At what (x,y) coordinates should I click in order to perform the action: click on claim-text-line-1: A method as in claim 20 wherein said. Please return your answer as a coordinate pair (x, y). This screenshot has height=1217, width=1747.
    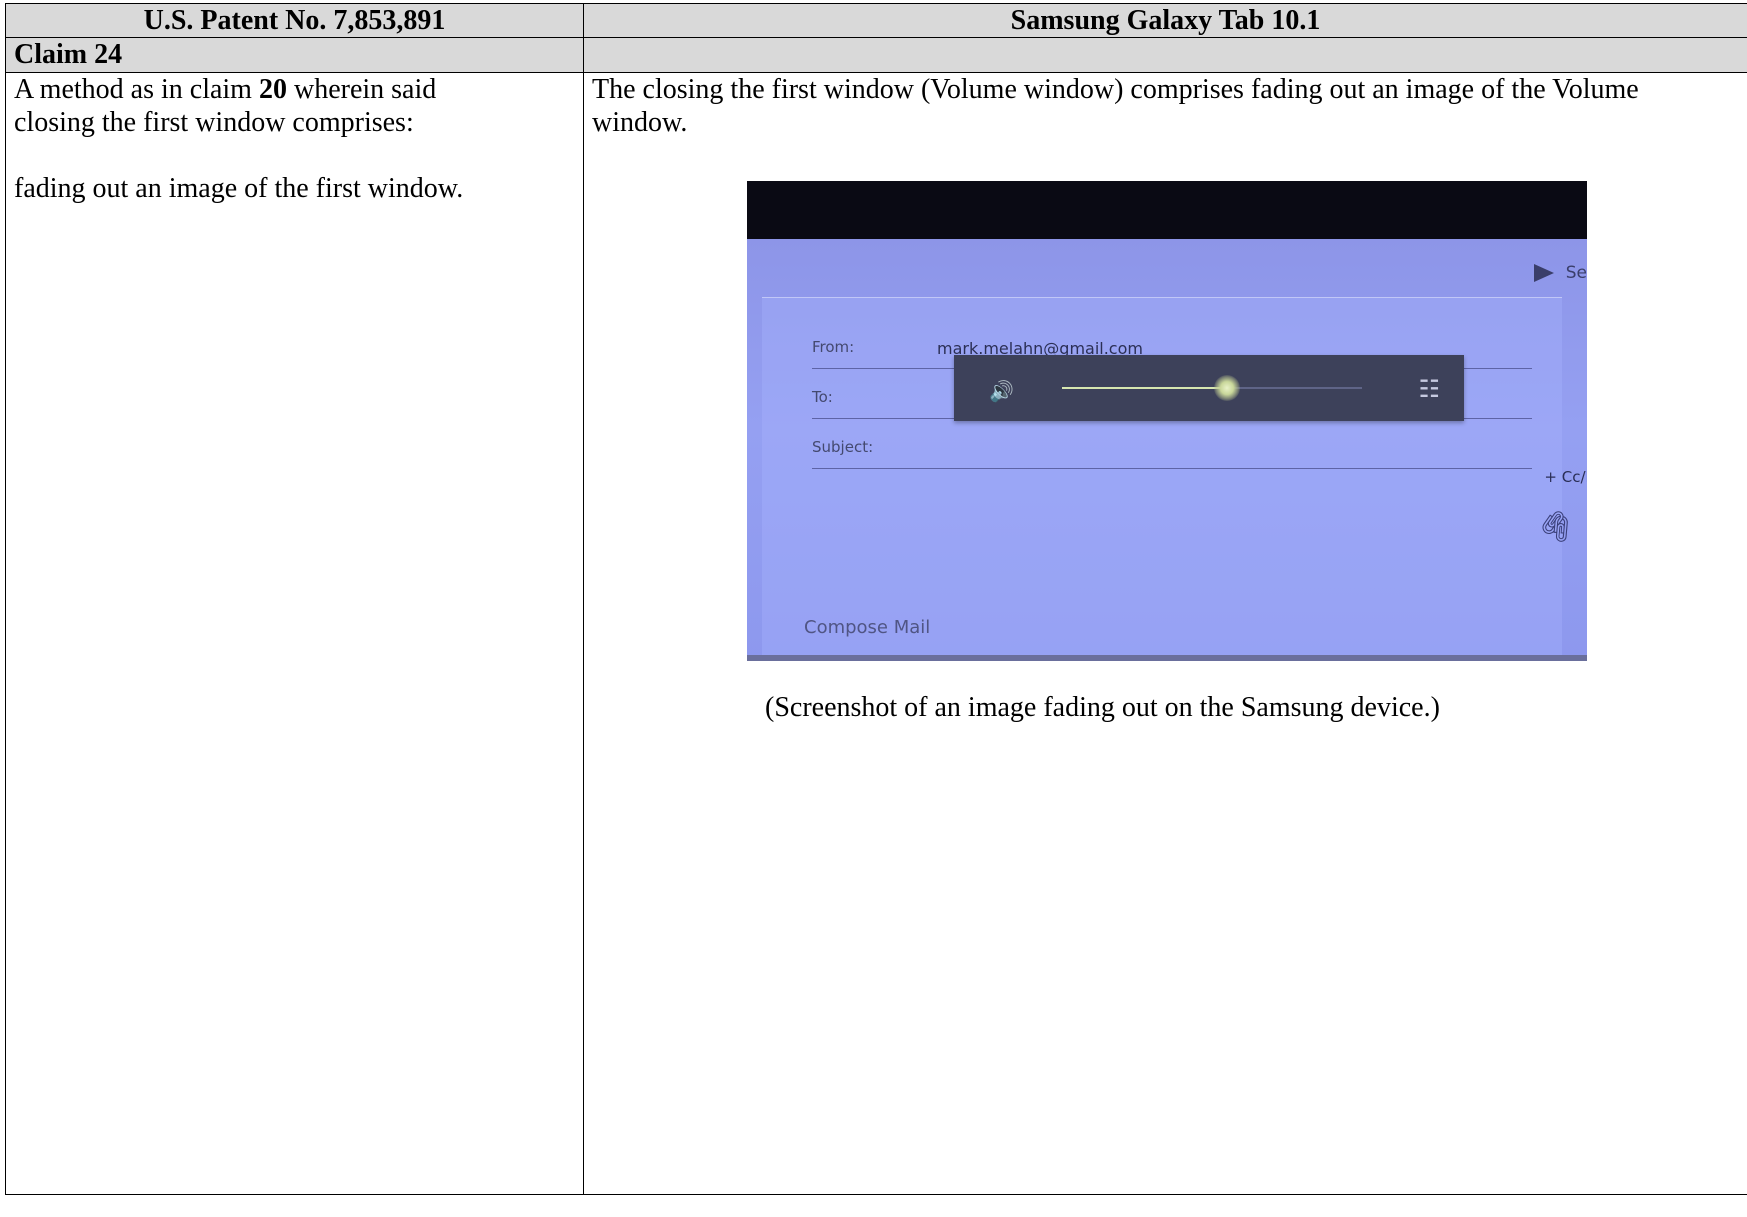
    Looking at the image, I should click on (294, 89).